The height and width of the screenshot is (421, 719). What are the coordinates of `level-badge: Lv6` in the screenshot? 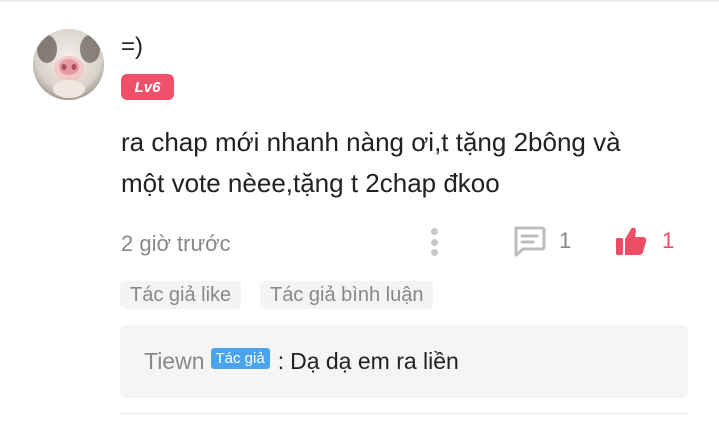 It's located at (147, 87).